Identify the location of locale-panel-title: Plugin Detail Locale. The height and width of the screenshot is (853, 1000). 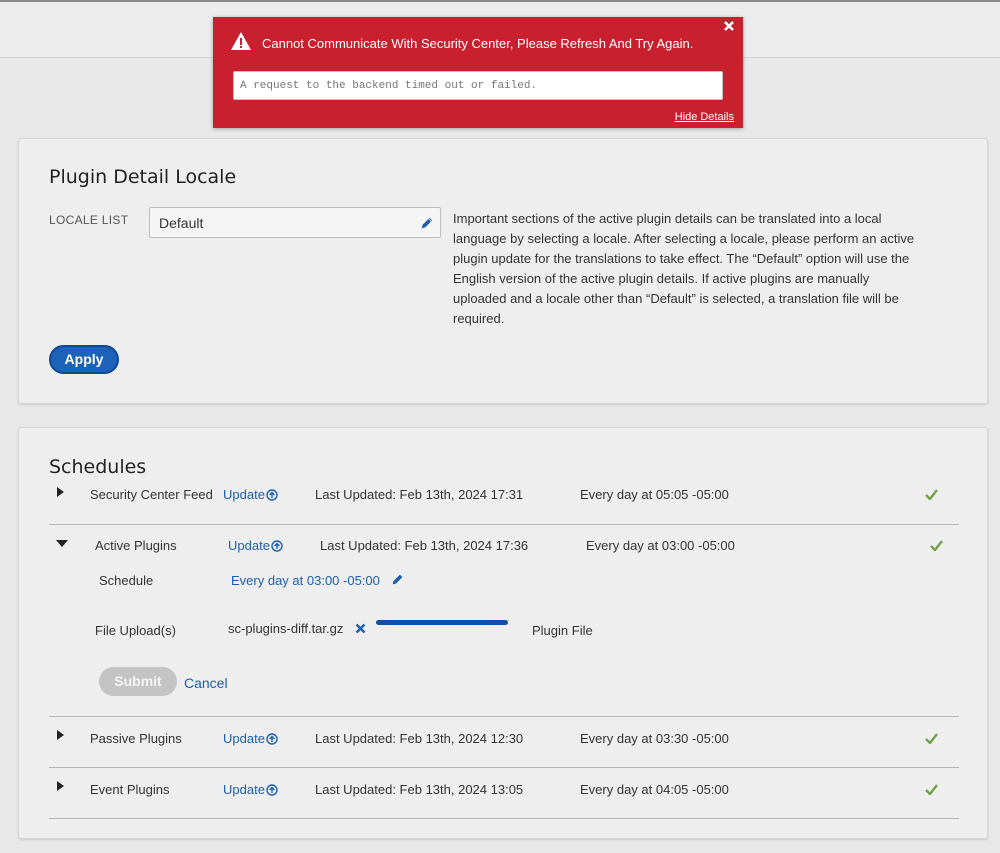
(143, 177).